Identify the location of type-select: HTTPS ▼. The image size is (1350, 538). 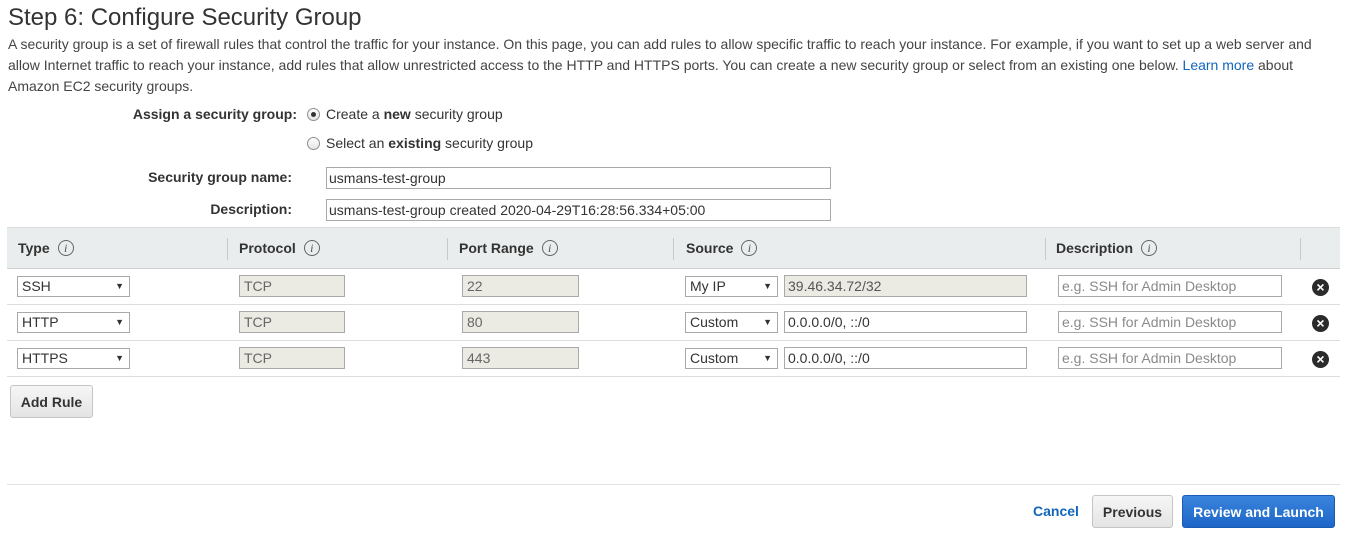
(73, 358).